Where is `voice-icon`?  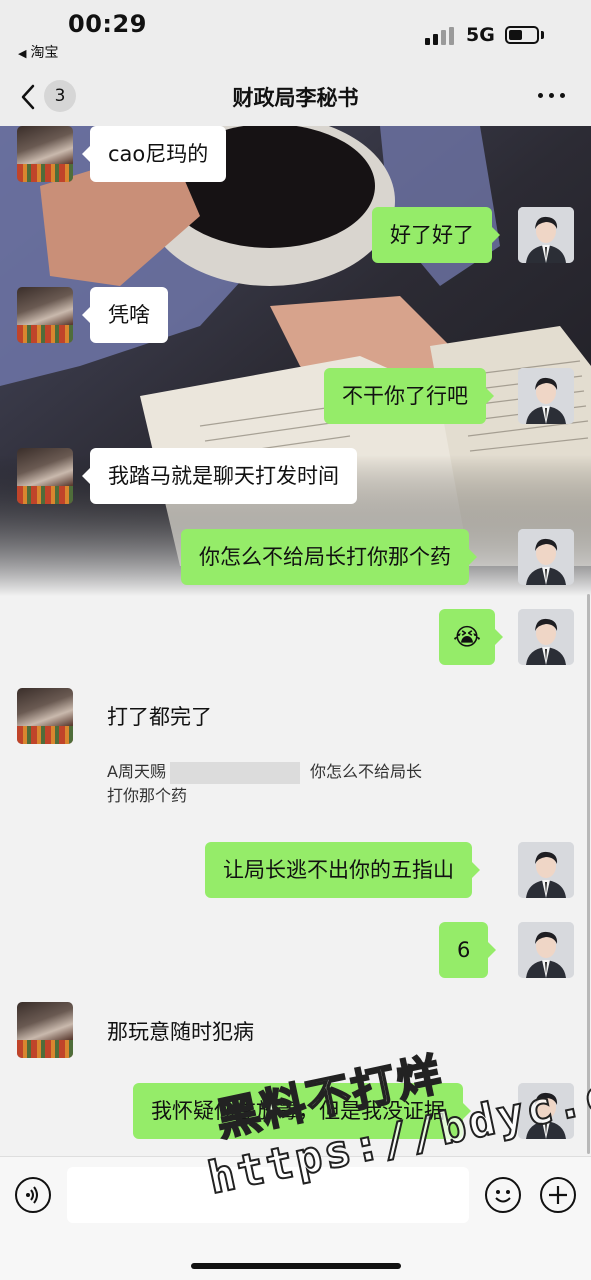 voice-icon is located at coordinates (33, 1195).